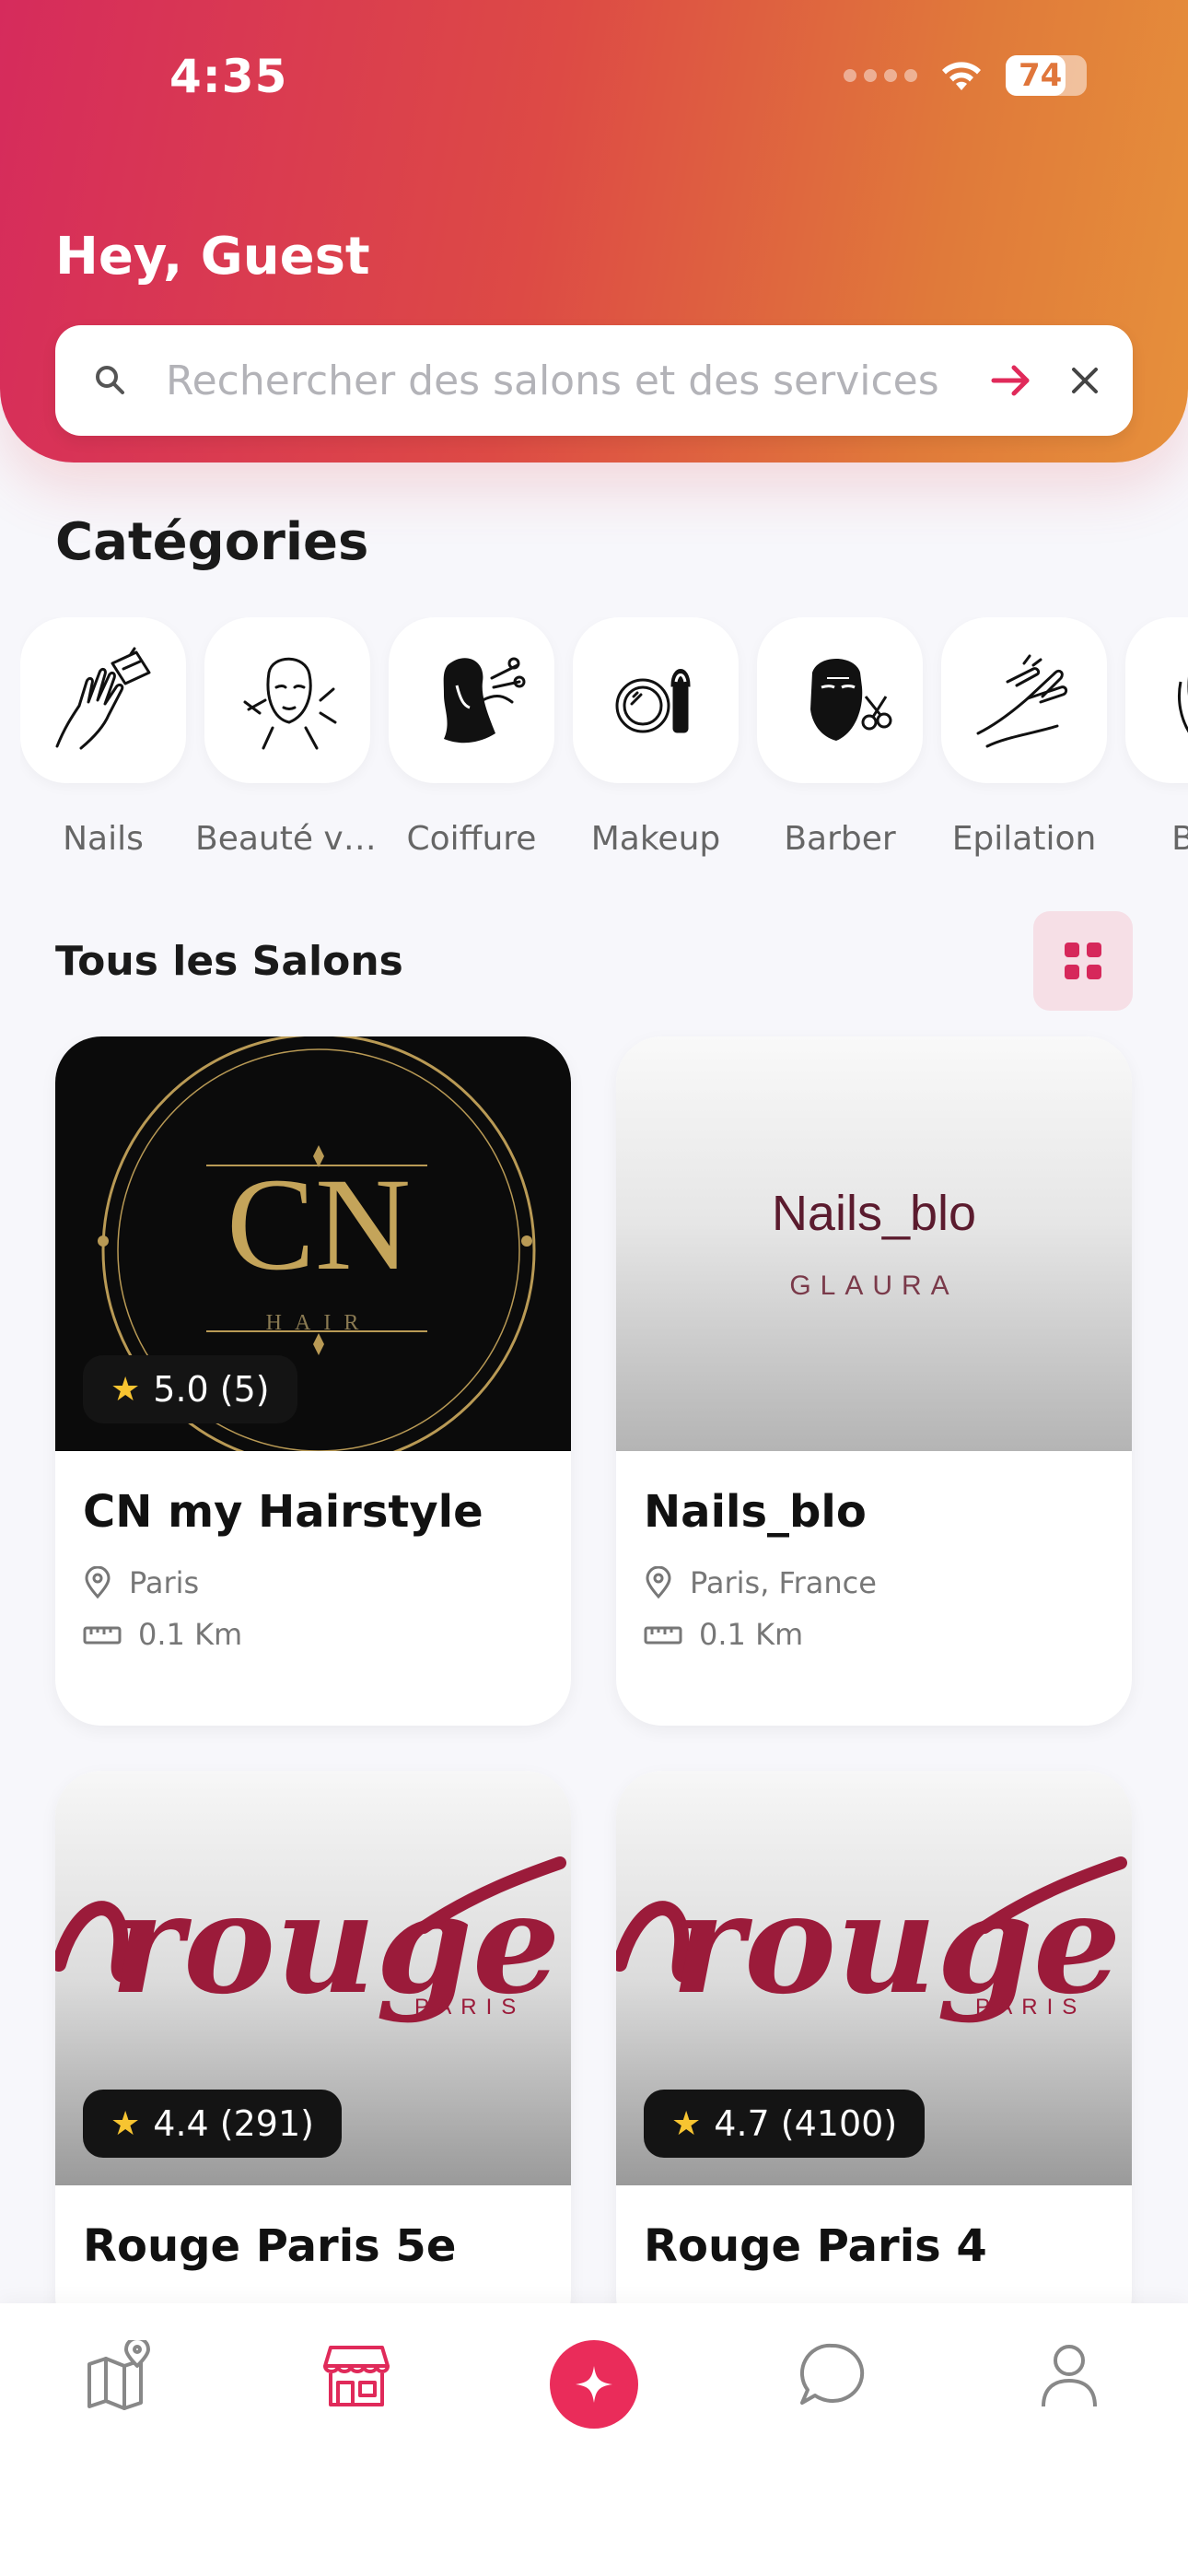  I want to click on status-bar-right: 74, so click(965, 75).